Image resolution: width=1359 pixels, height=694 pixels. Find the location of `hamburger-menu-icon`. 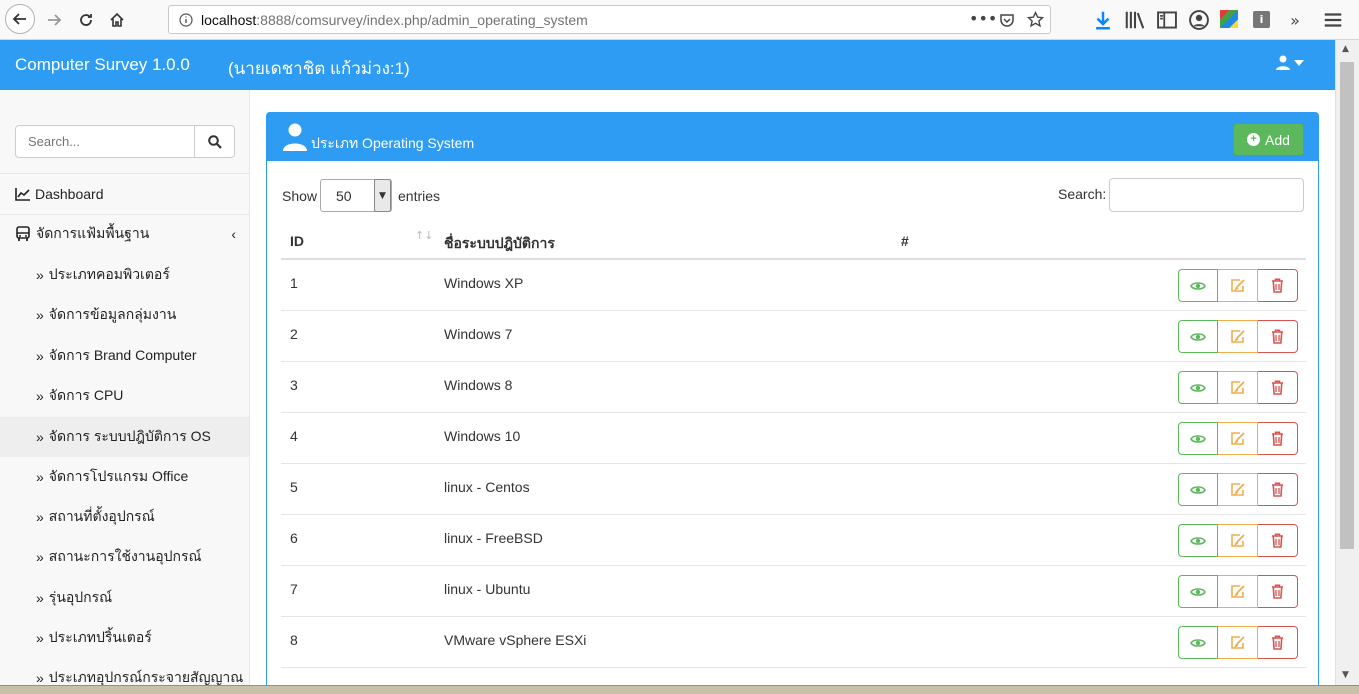

hamburger-menu-icon is located at coordinates (1333, 20).